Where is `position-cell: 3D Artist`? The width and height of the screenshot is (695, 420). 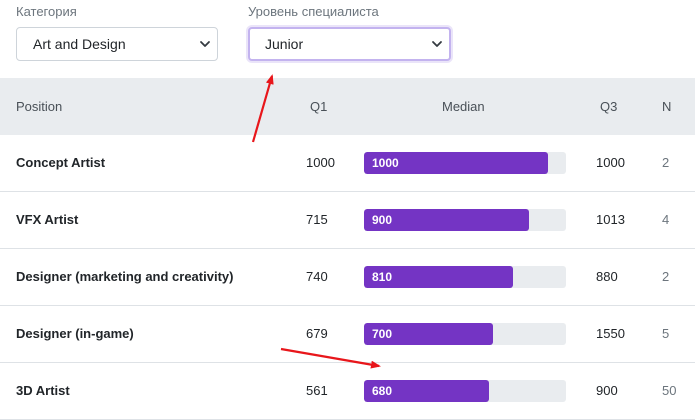
position-cell: 3D Artist is located at coordinates (43, 390).